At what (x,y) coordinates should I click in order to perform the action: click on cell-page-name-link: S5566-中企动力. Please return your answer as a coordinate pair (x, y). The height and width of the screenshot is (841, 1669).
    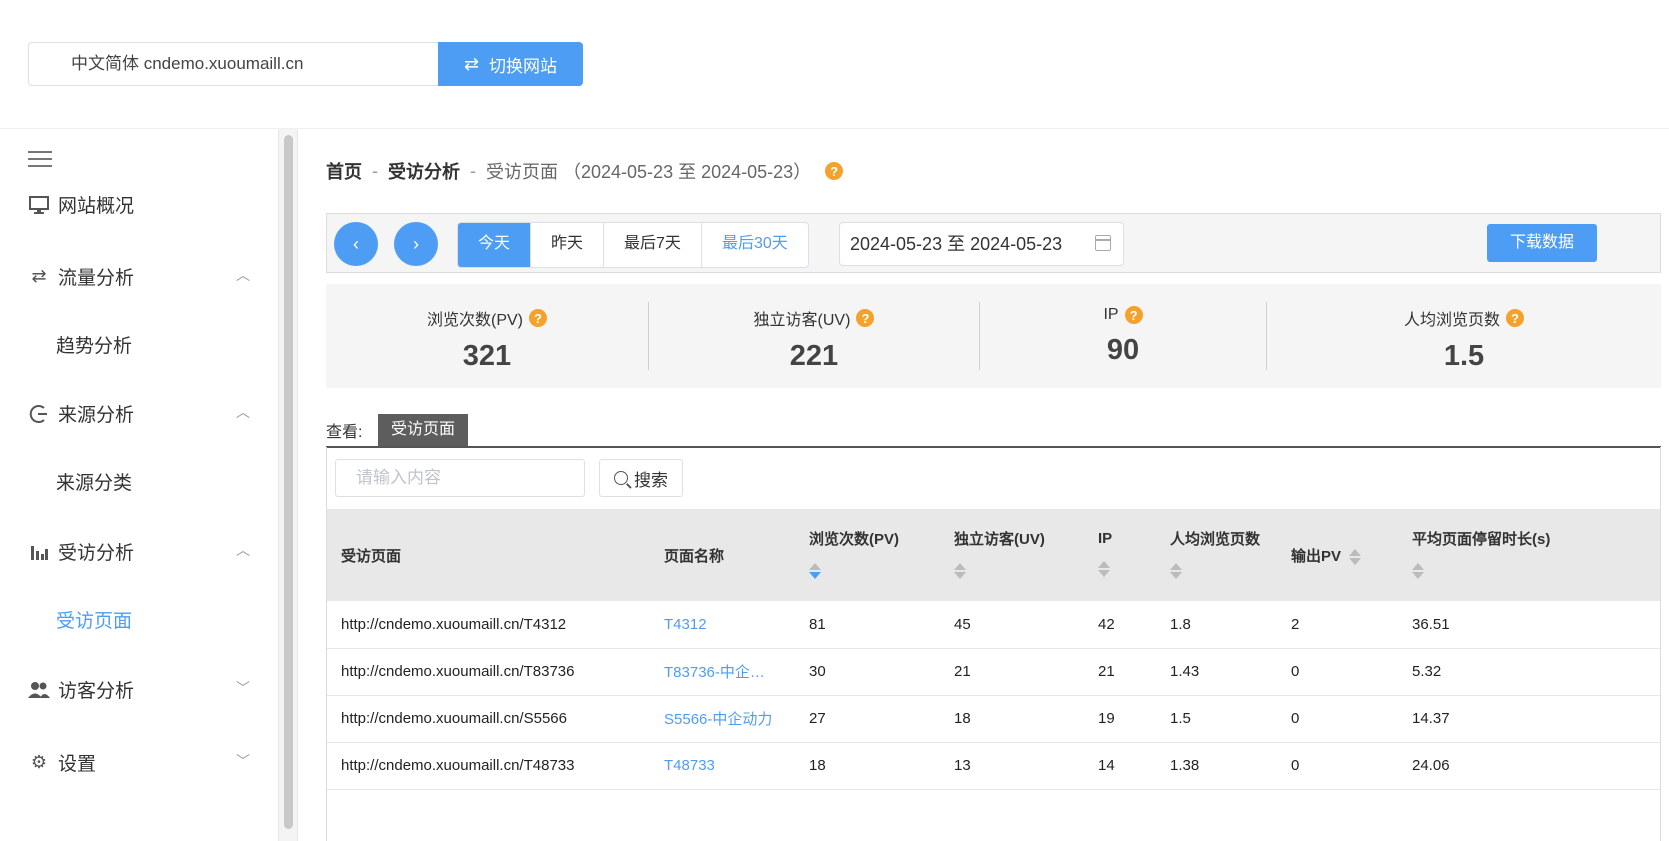
    Looking at the image, I should click on (722, 718).